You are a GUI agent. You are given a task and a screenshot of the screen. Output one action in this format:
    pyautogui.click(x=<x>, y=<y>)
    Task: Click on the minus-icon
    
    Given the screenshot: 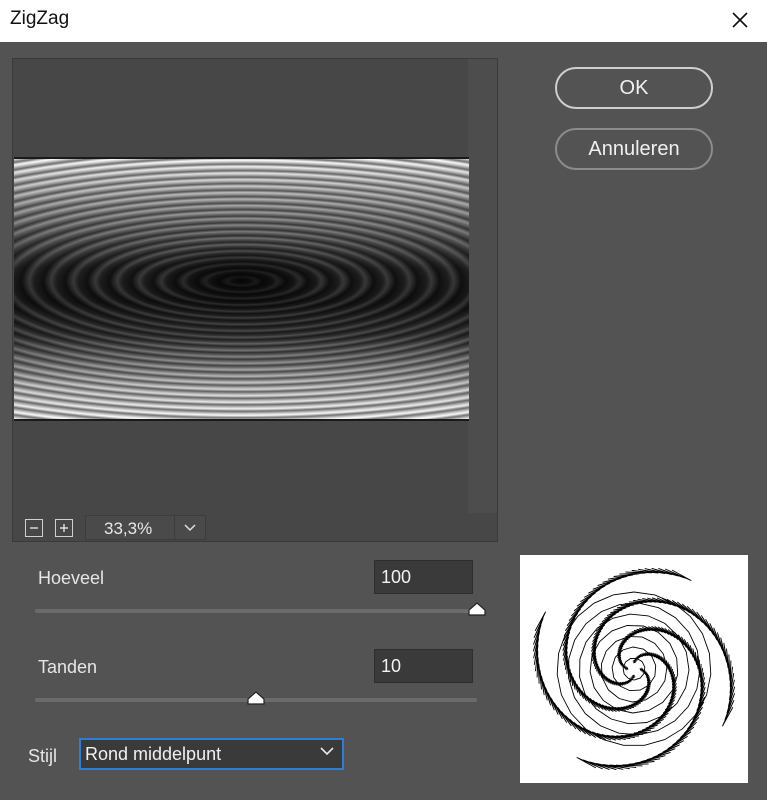 What is the action you would take?
    pyautogui.click(x=34, y=528)
    